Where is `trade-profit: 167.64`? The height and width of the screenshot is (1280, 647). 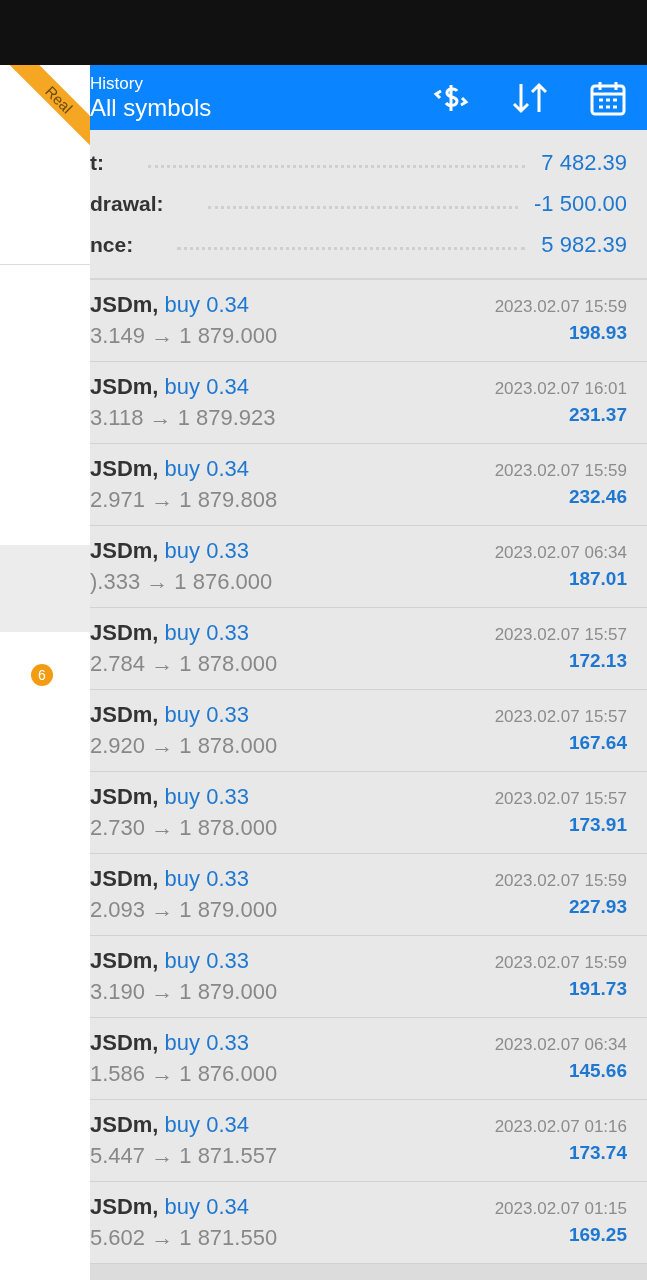
trade-profit: 167.64 is located at coordinates (597, 743).